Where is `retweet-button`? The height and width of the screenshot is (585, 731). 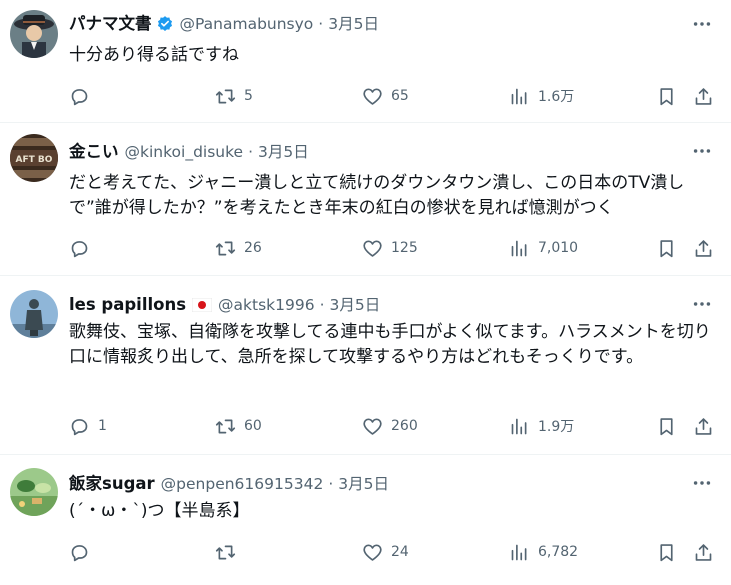
retweet-button is located at coordinates (229, 552).